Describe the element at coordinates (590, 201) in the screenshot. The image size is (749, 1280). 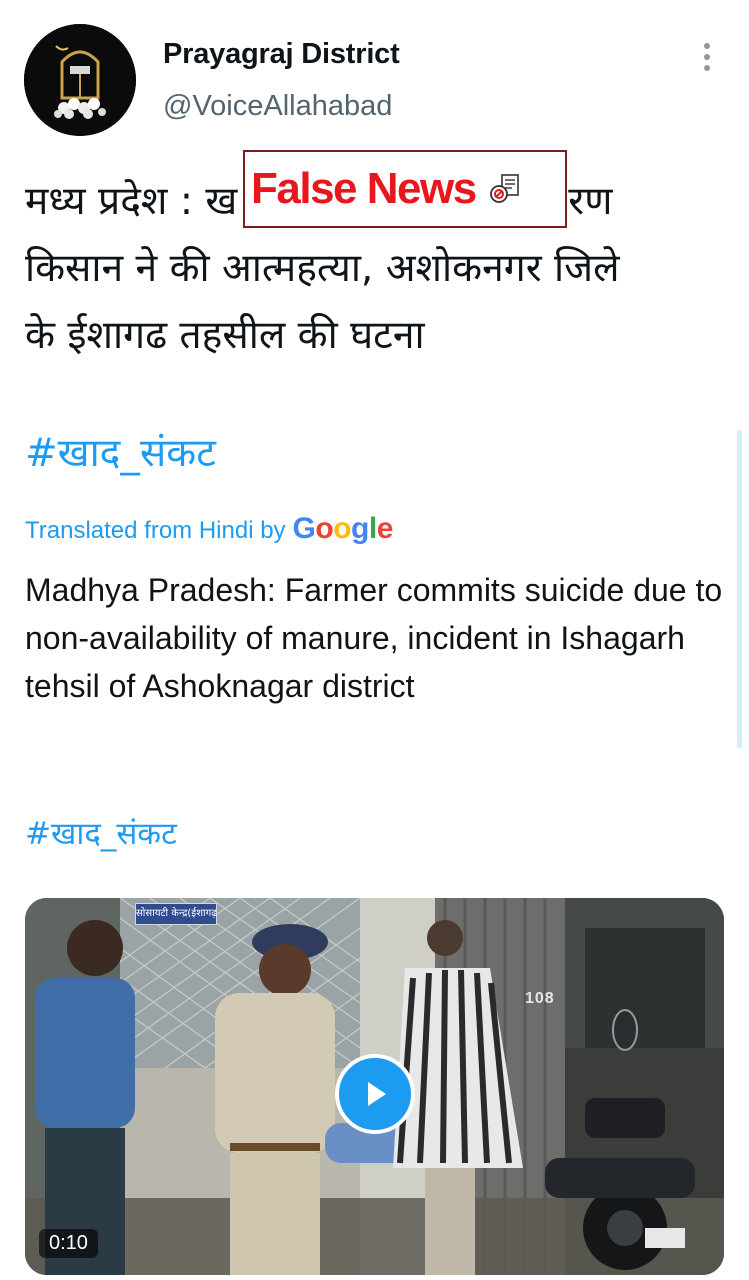
I see `tweet-text-line-1-tail: रण` at that location.